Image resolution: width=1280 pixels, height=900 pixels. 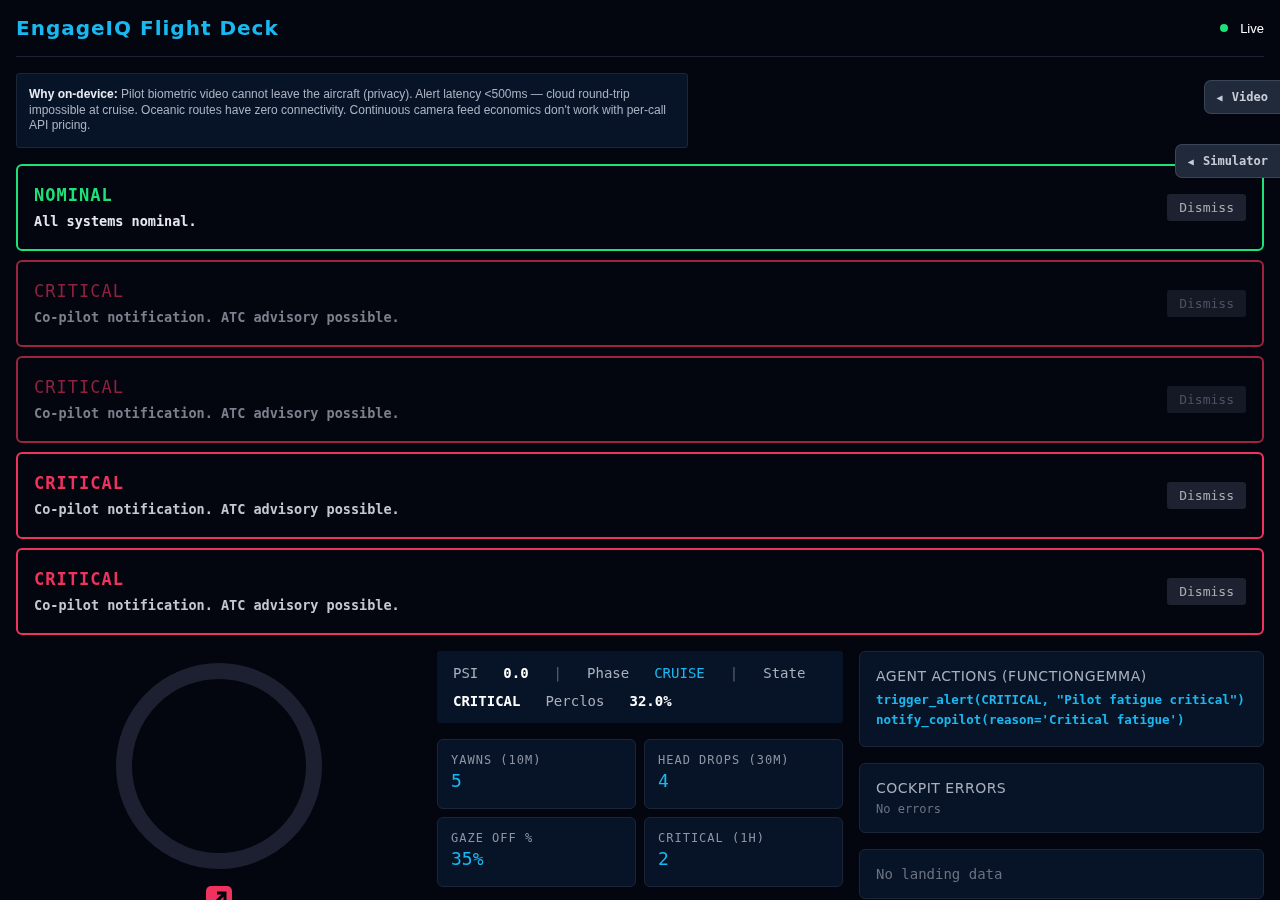 I want to click on status-value: 32.0%, so click(x=650, y=701).